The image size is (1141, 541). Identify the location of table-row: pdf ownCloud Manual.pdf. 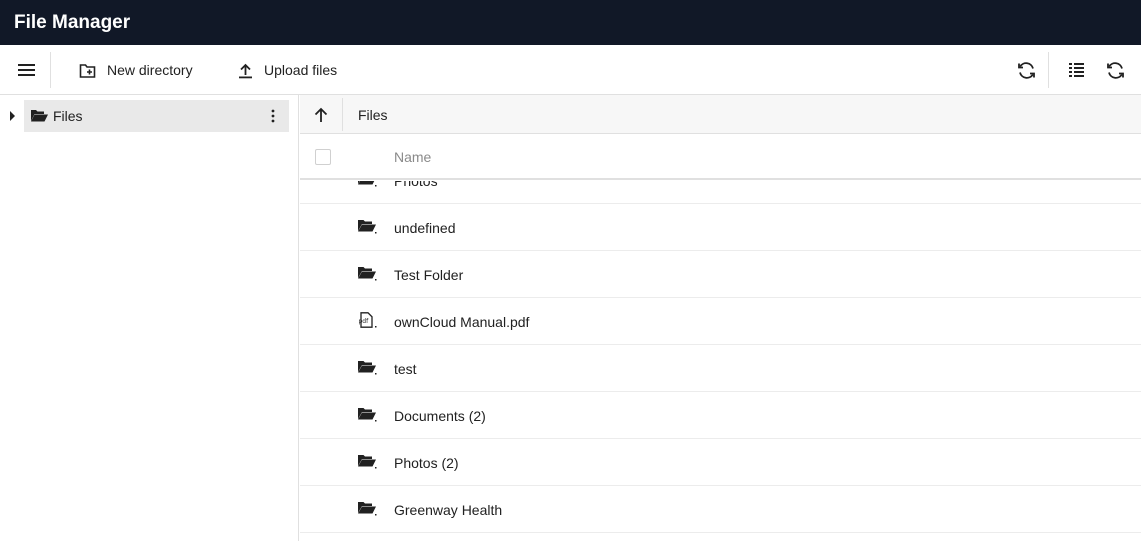
(720, 321).